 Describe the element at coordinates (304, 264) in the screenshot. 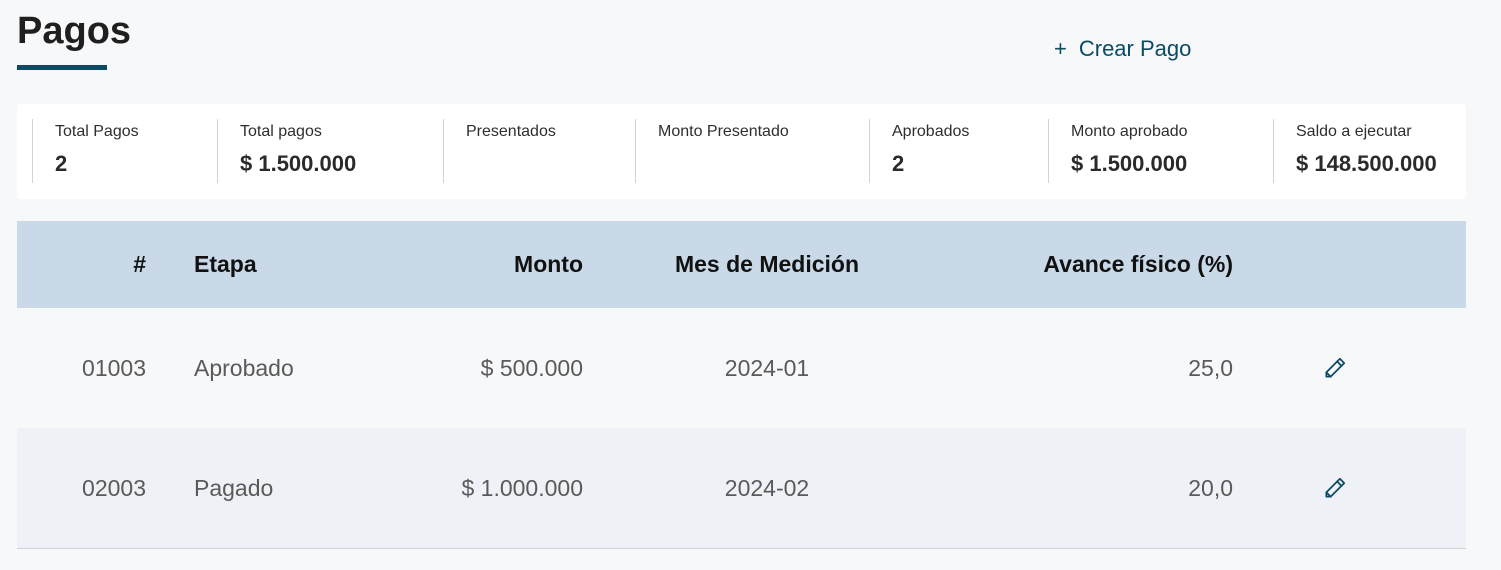

I see `column-header-etapa: Etapa` at that location.